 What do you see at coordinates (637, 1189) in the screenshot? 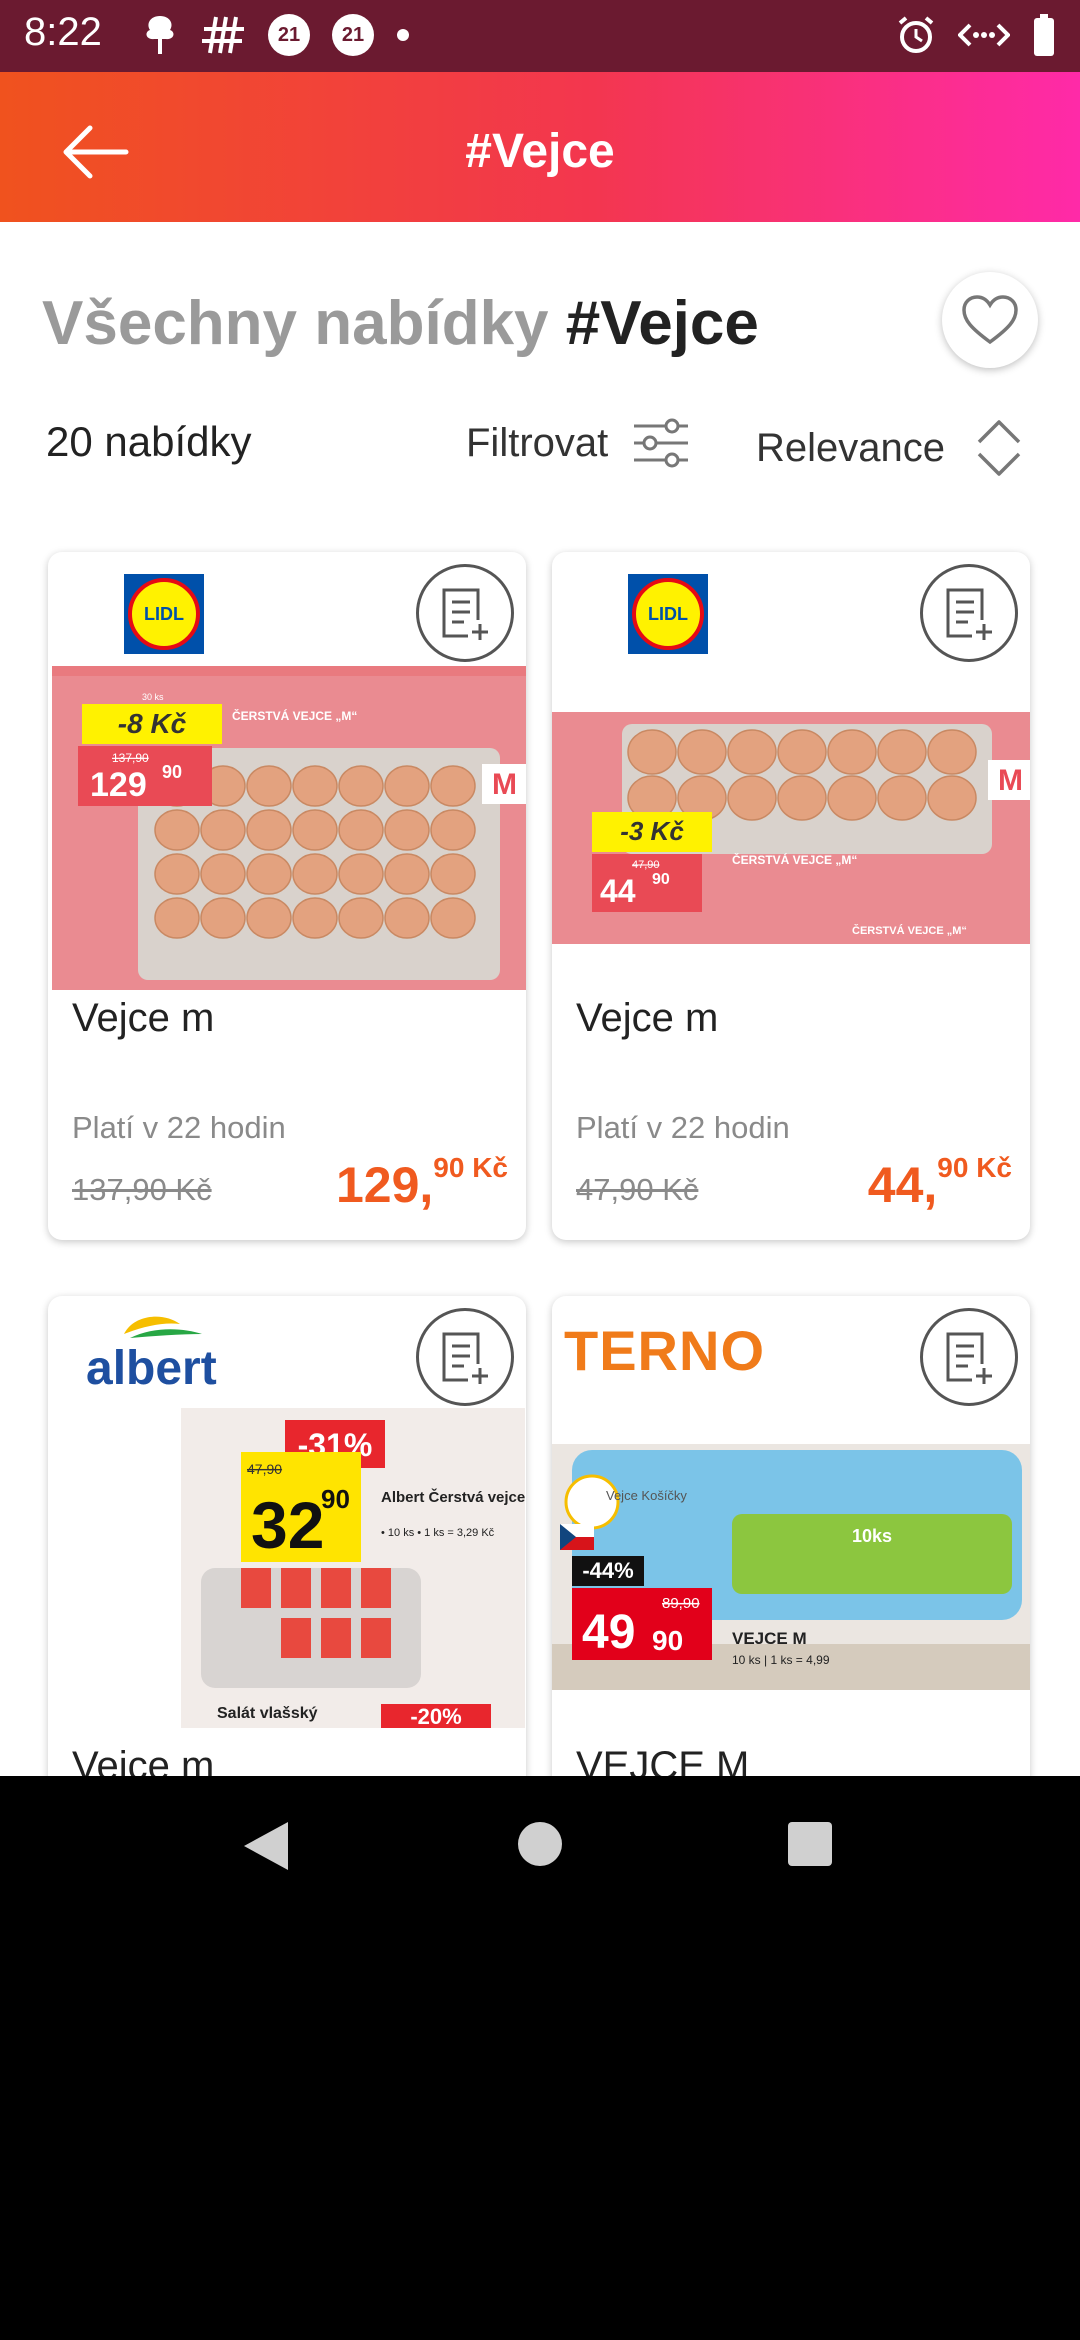
I see `offer-old-price: 47,90 Kč` at bounding box center [637, 1189].